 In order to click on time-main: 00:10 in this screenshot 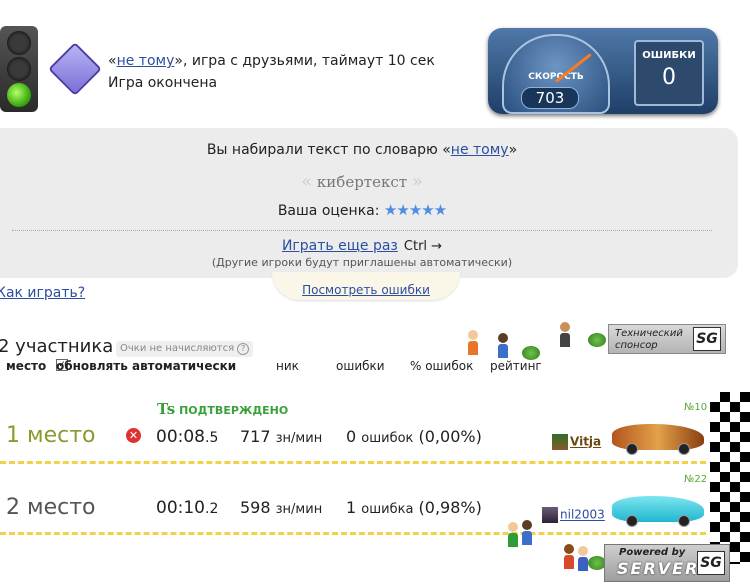, I will do `click(180, 508)`.